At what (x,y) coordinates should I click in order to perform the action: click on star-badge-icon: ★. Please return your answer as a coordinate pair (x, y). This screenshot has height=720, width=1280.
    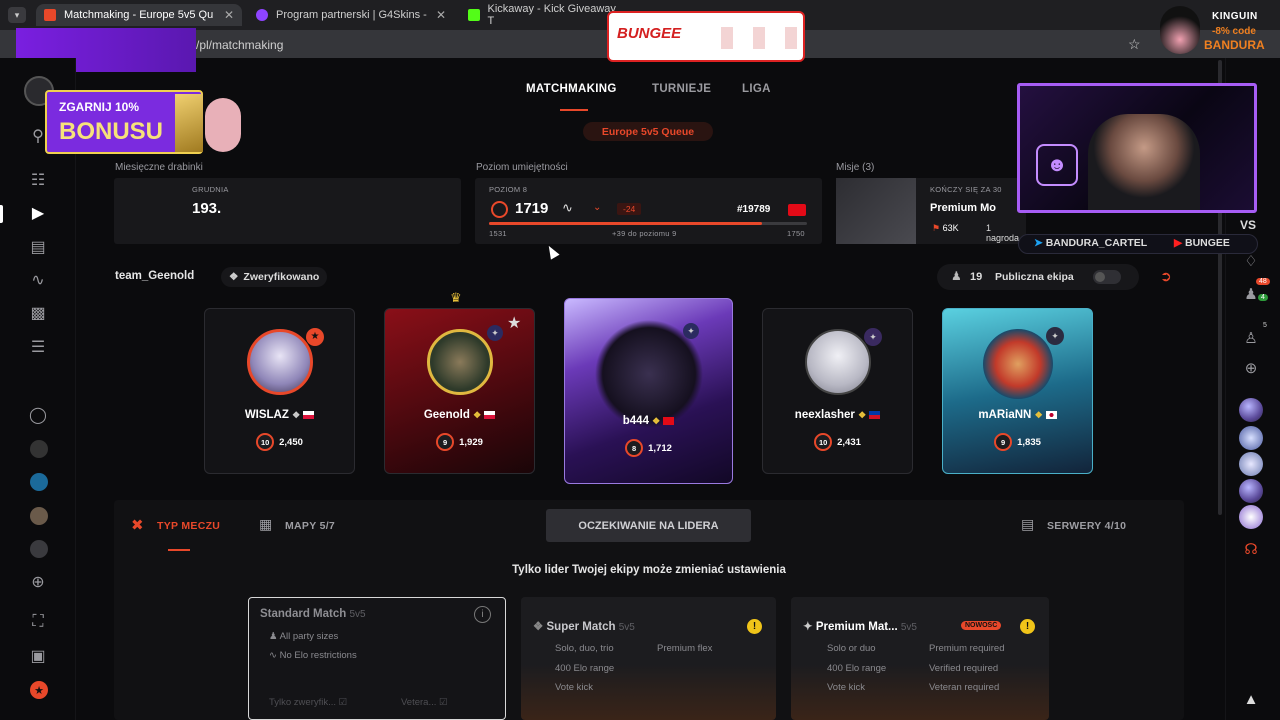
    Looking at the image, I should click on (514, 323).